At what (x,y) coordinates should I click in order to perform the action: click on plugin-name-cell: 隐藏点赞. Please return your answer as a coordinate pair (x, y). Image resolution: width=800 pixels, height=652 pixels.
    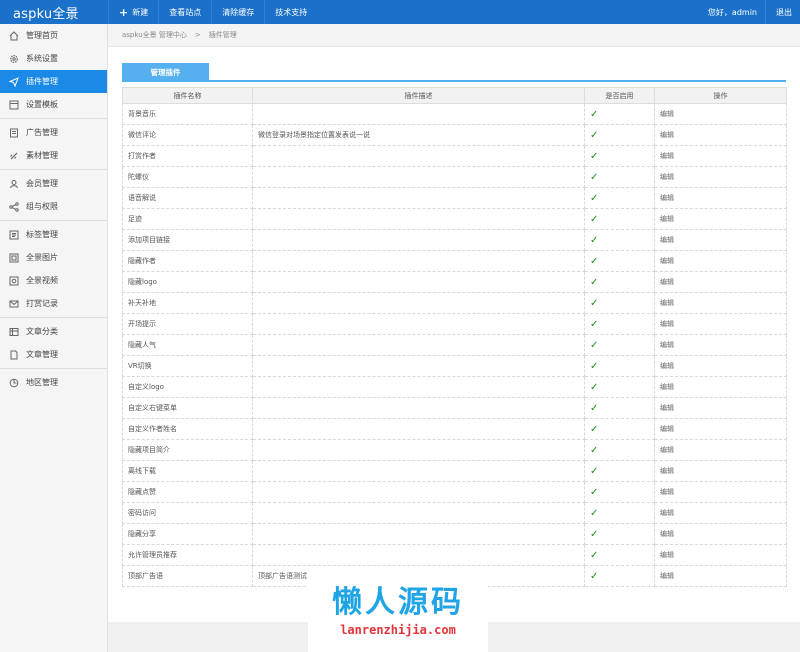
    Looking at the image, I should click on (187, 492).